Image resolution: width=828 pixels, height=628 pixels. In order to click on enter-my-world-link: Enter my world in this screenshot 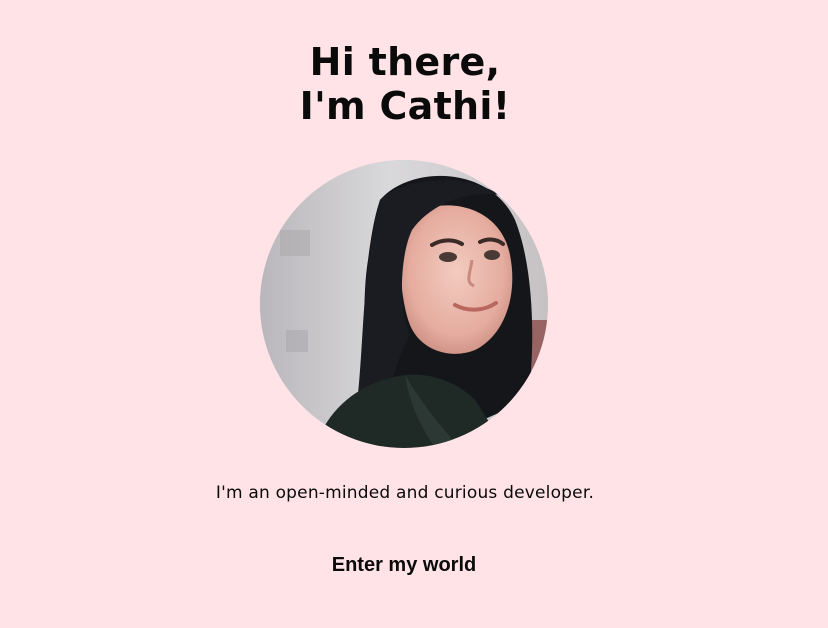, I will do `click(404, 565)`.